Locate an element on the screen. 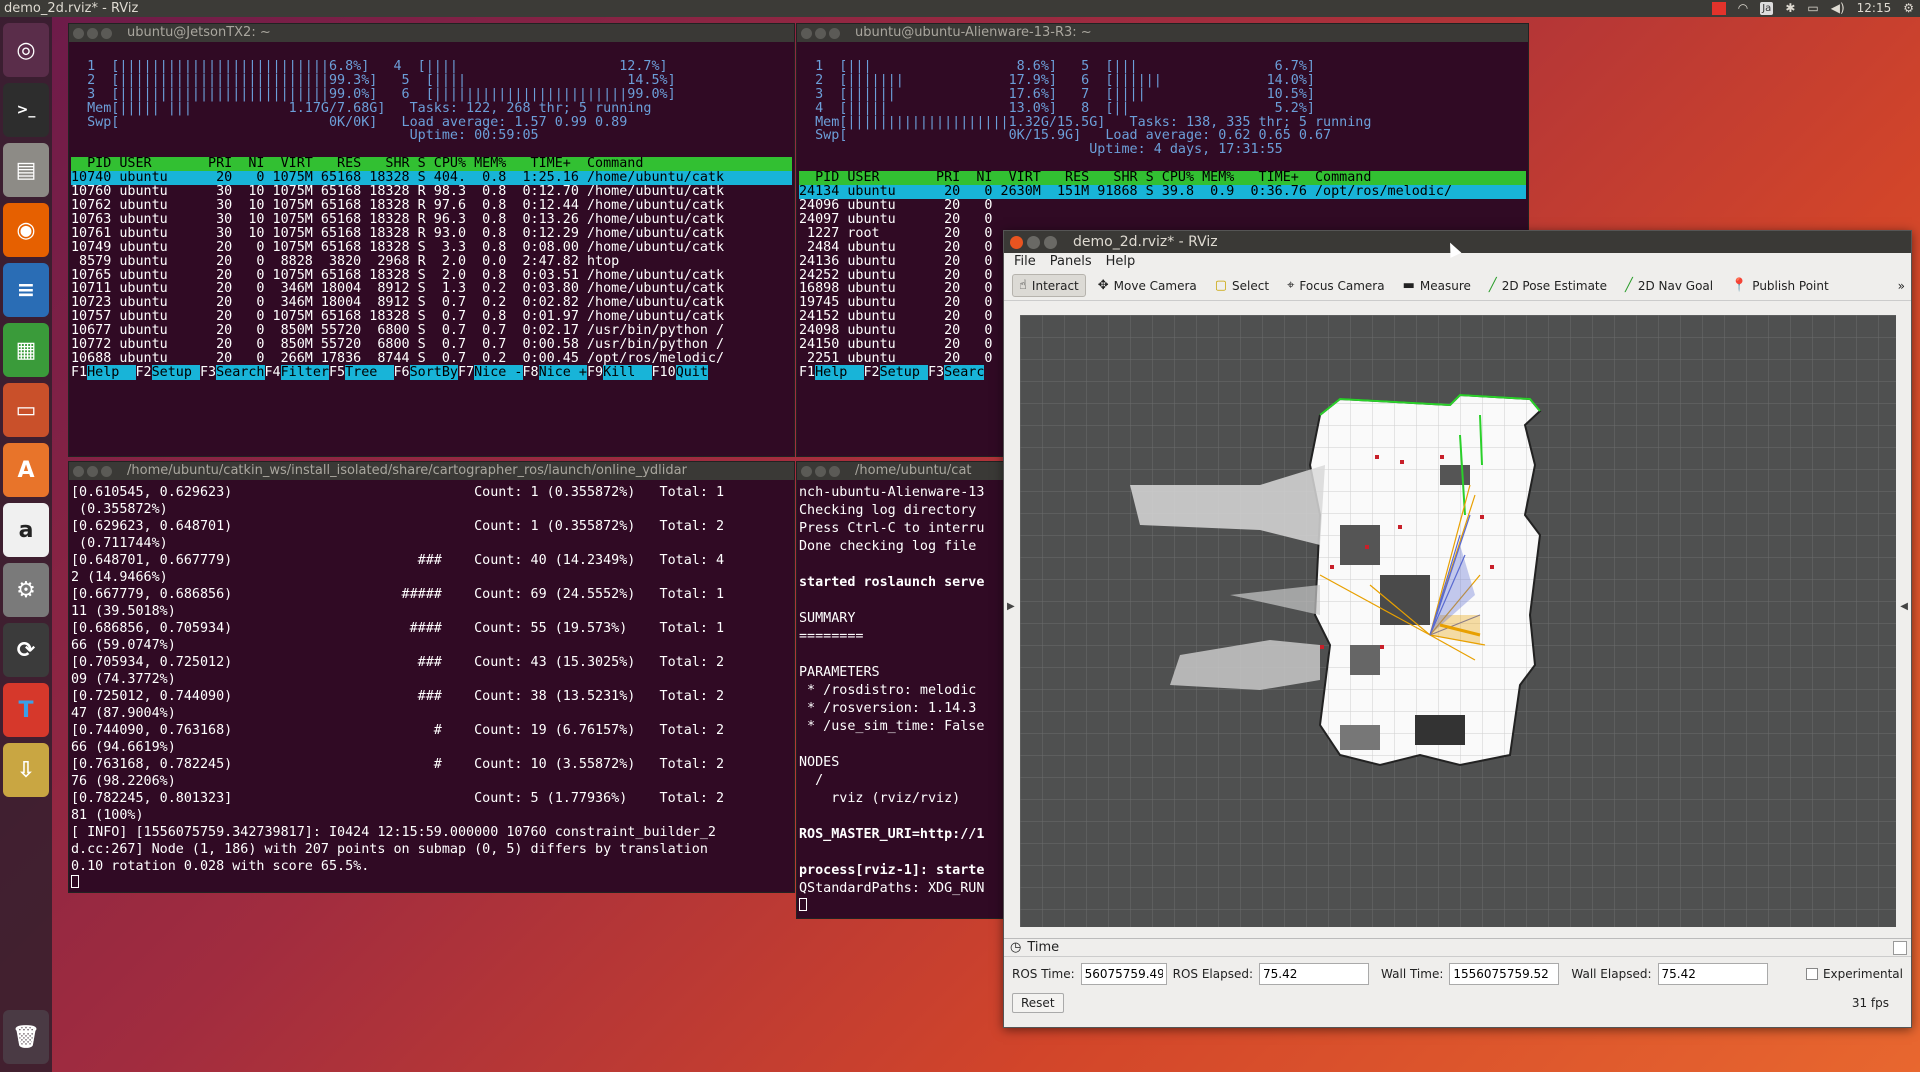 This screenshot has width=1920, height=1072. function-key: F4 is located at coordinates (273, 372).